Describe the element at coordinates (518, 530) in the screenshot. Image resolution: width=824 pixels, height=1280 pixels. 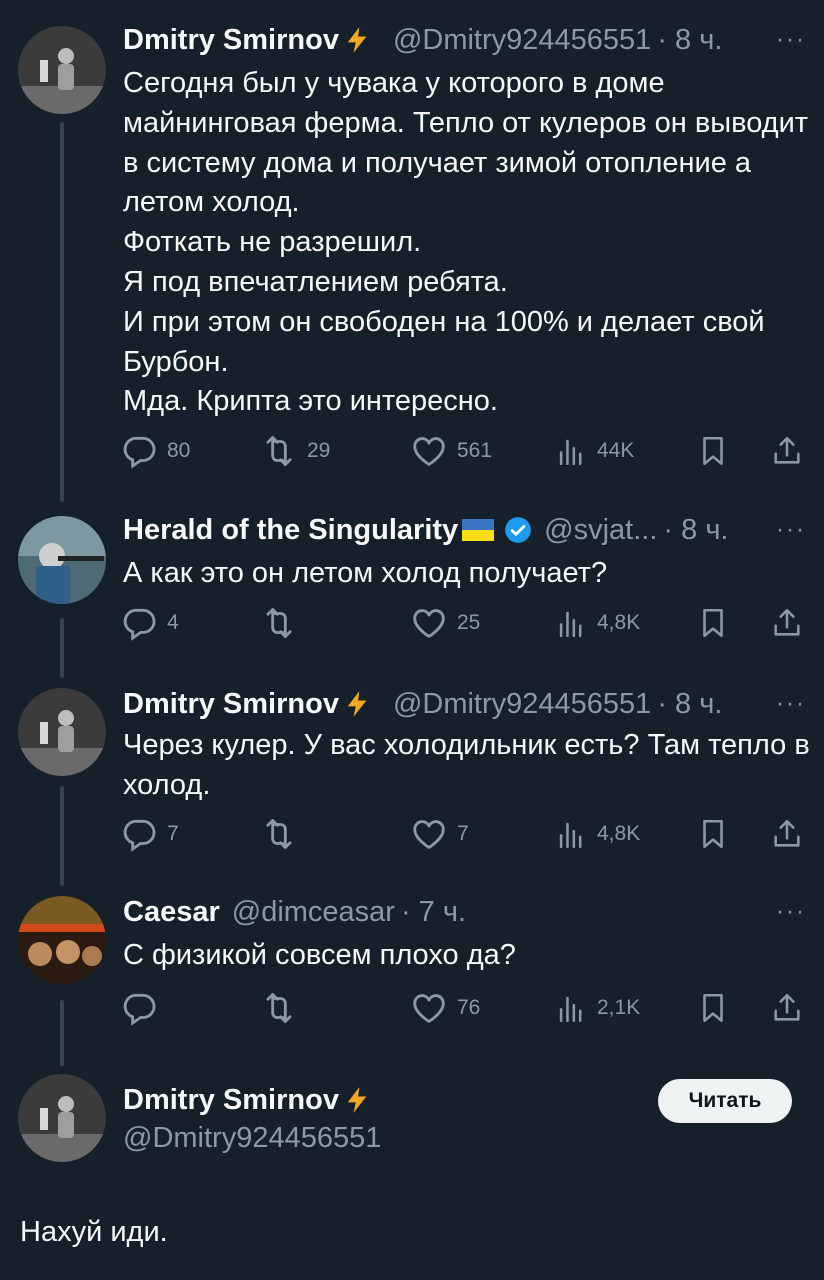
I see `verified-badge-icon` at that location.